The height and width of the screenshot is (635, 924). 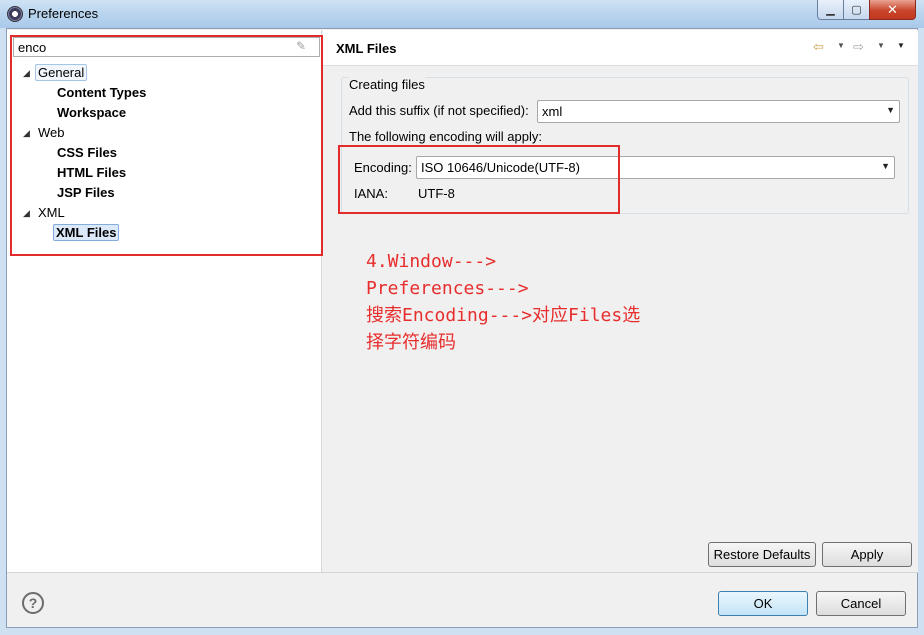 What do you see at coordinates (447, 288) in the screenshot?
I see `annotation-line: Preferences--->` at bounding box center [447, 288].